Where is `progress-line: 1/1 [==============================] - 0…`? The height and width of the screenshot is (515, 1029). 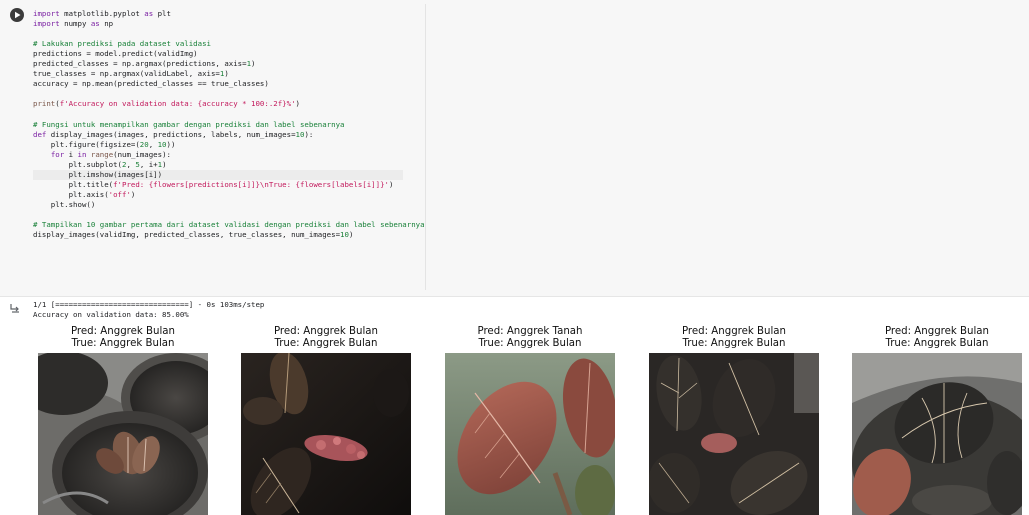 progress-line: 1/1 [==============================] - 0… is located at coordinates (149, 304).